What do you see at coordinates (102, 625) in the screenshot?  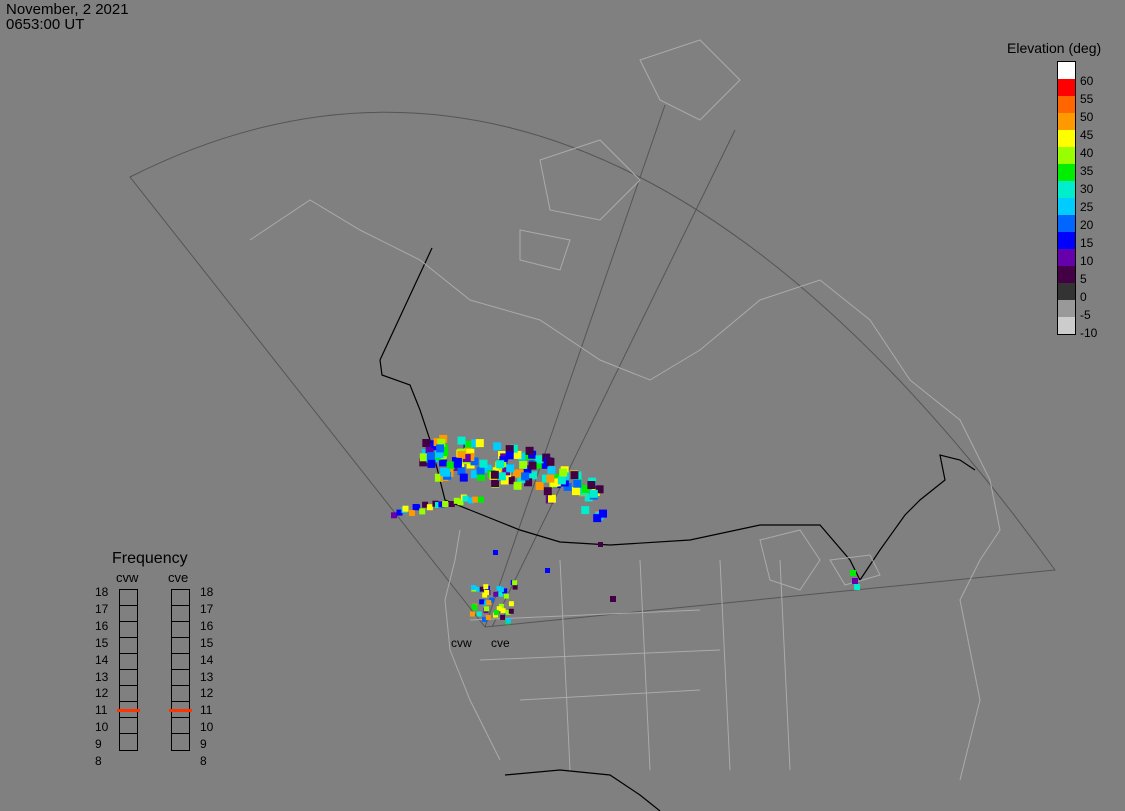 I see `frequency-label-left: 16` at bounding box center [102, 625].